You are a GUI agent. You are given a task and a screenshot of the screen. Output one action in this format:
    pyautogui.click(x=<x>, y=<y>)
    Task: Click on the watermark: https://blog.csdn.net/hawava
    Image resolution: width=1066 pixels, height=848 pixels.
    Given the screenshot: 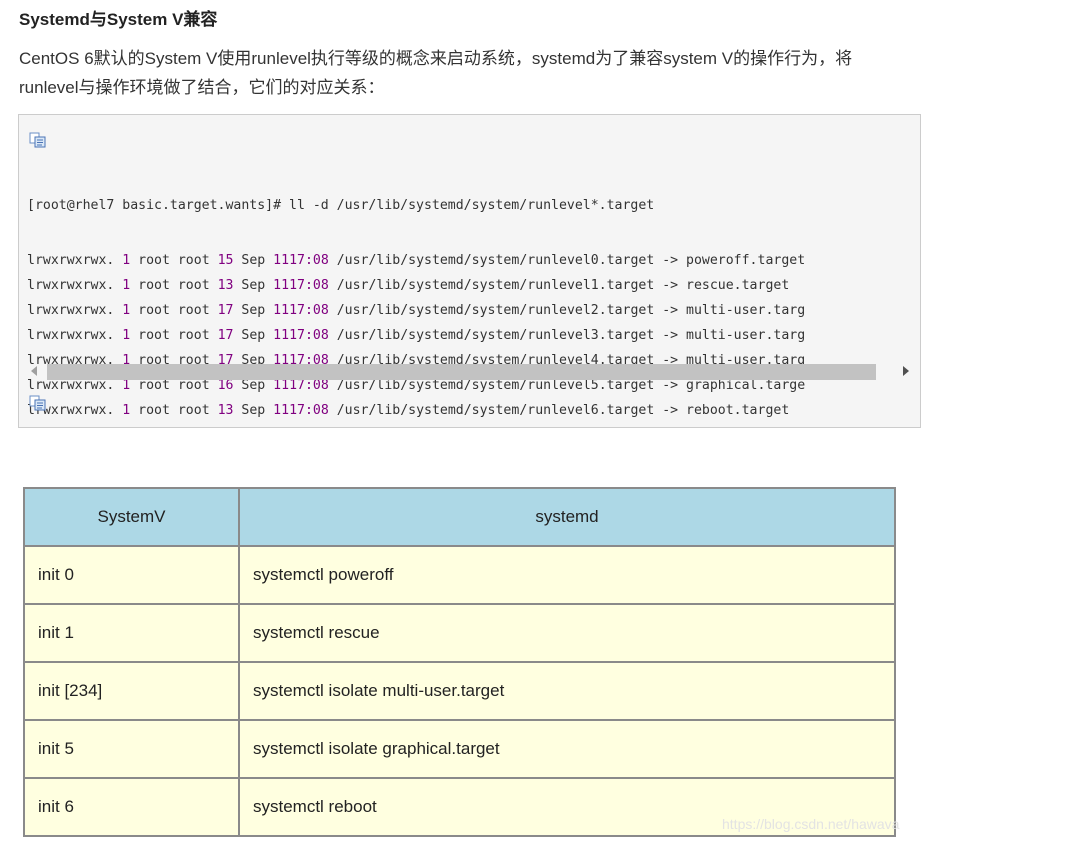 What is the action you would take?
    pyautogui.click(x=811, y=824)
    